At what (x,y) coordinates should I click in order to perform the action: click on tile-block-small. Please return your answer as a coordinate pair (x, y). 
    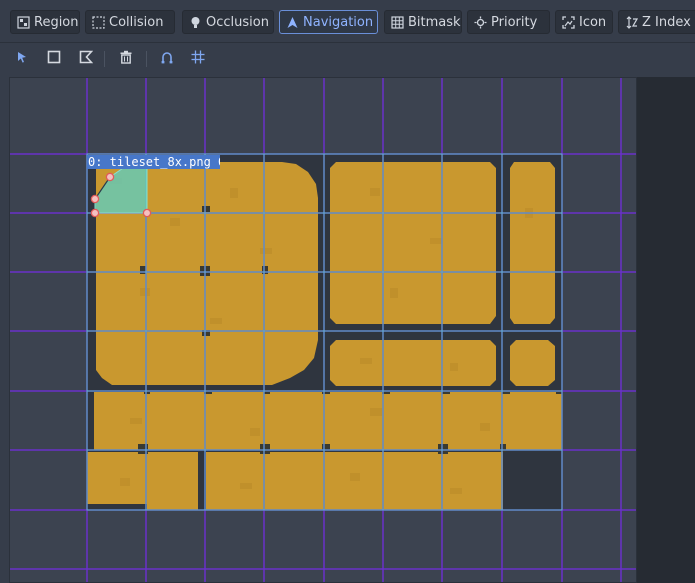
    Looking at the image, I should click on (532, 363).